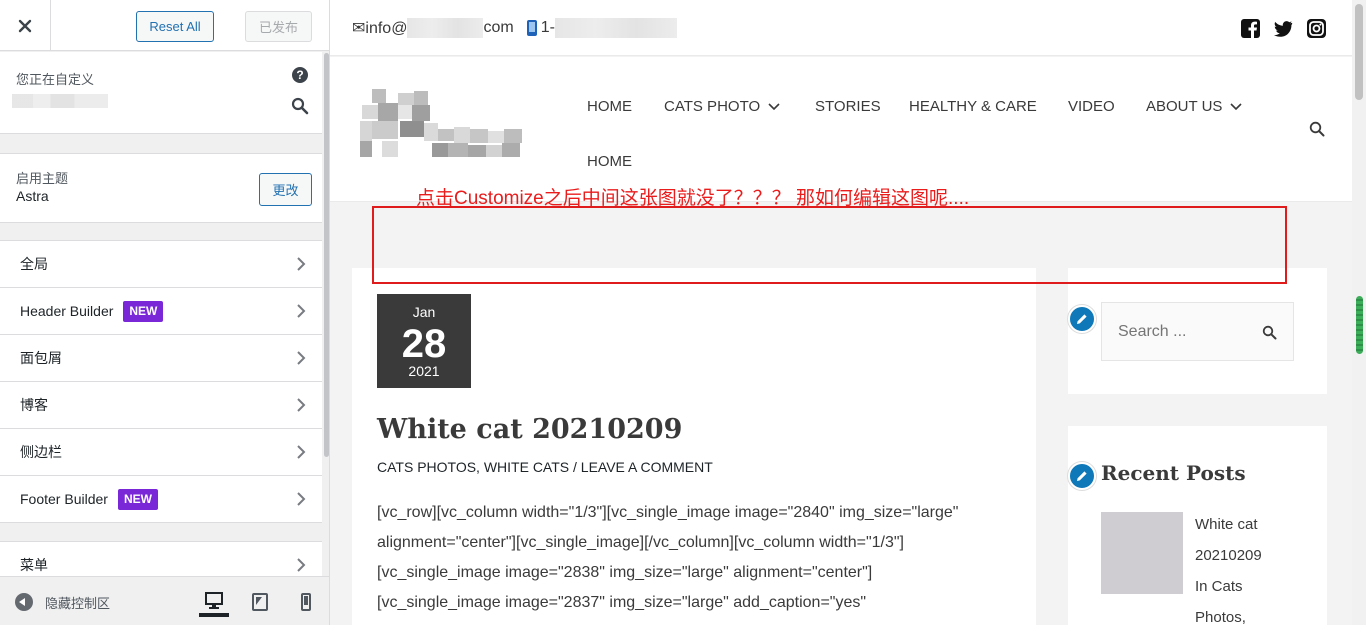 This screenshot has width=1366, height=625. I want to click on instagram-icon, so click(1316, 28).